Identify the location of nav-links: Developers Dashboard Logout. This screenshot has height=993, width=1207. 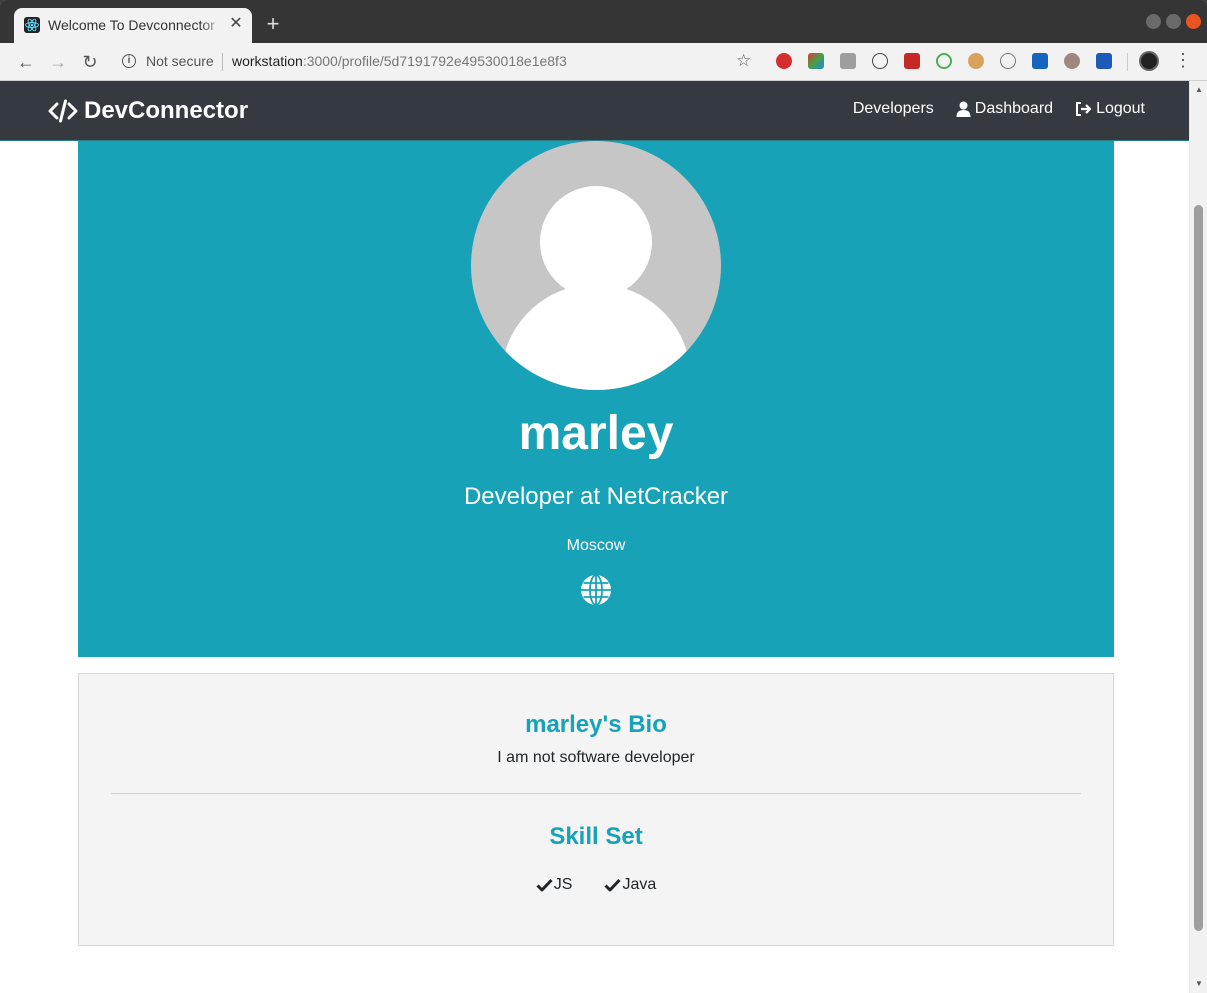
(988, 109).